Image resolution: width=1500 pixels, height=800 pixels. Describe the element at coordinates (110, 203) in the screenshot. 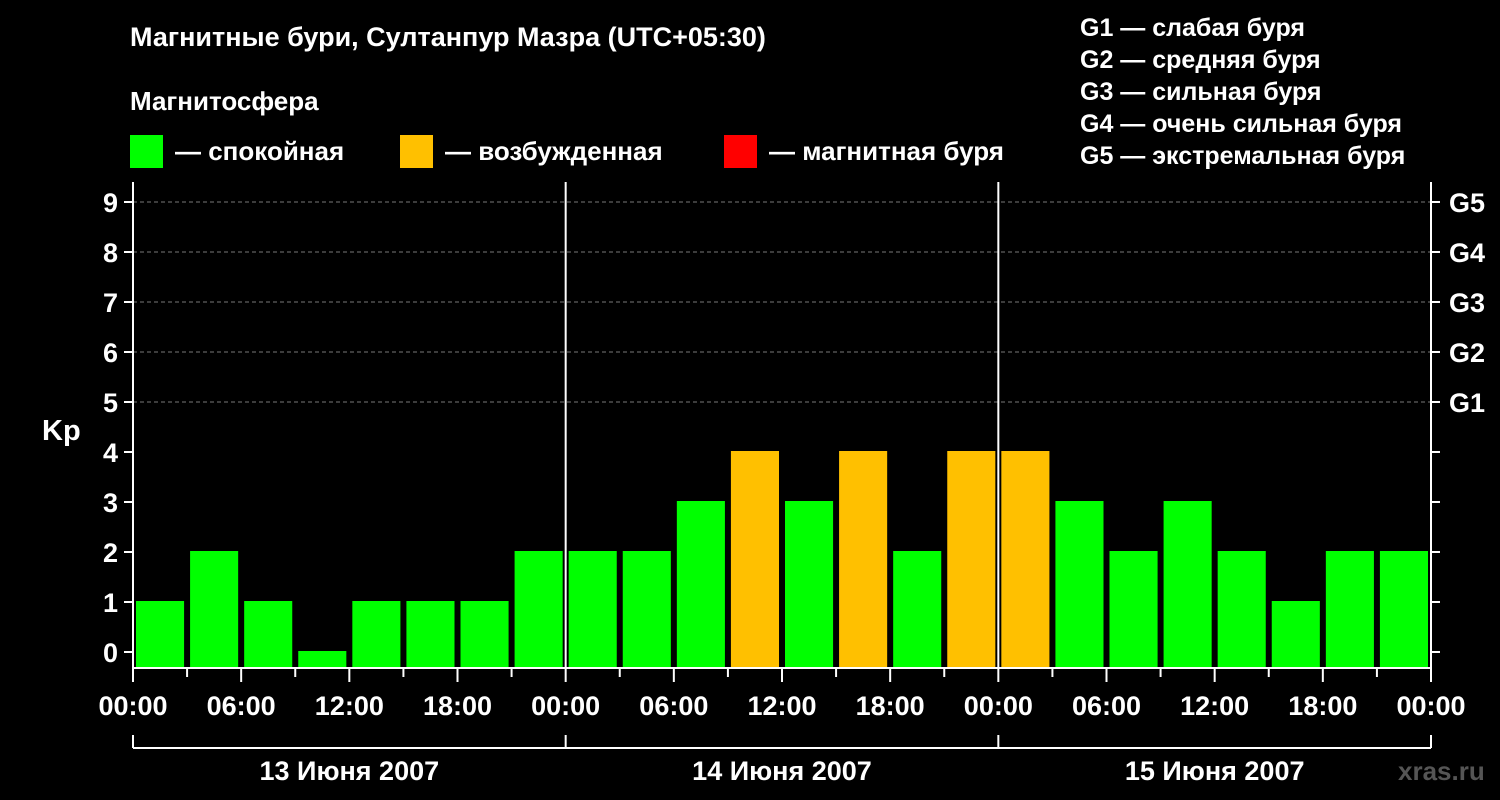

I see `y-tick-label: 9` at that location.